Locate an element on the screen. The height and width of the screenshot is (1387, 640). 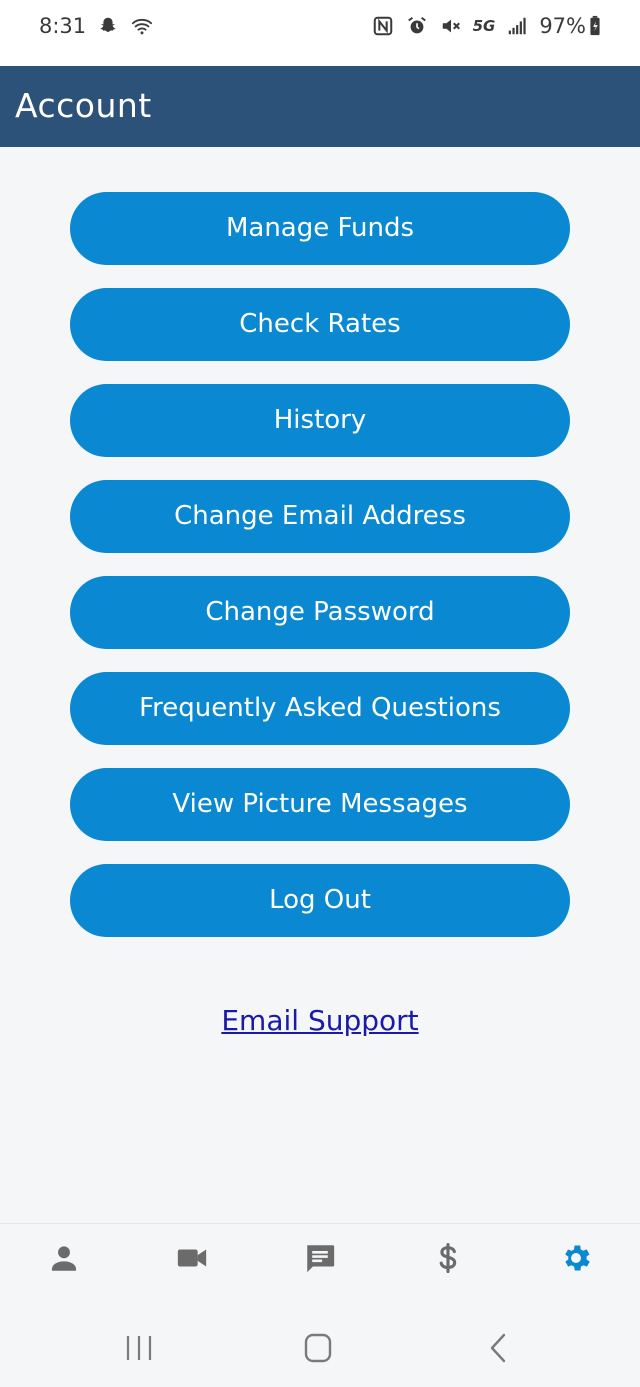
status-time: 8:31 is located at coordinates (63, 26).